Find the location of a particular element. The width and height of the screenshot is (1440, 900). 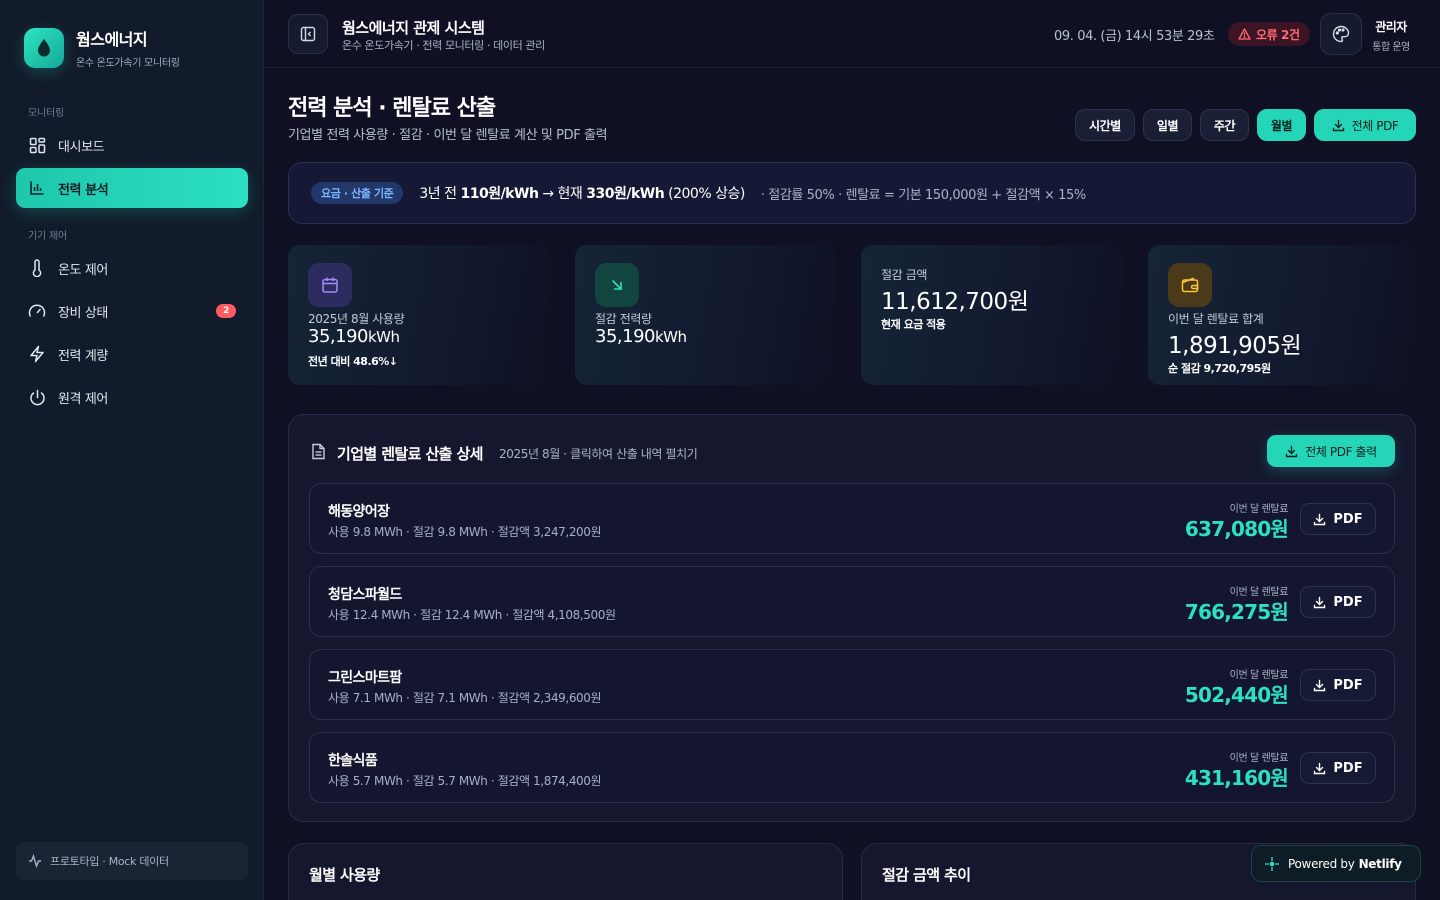

palette-icon is located at coordinates (1341, 34).